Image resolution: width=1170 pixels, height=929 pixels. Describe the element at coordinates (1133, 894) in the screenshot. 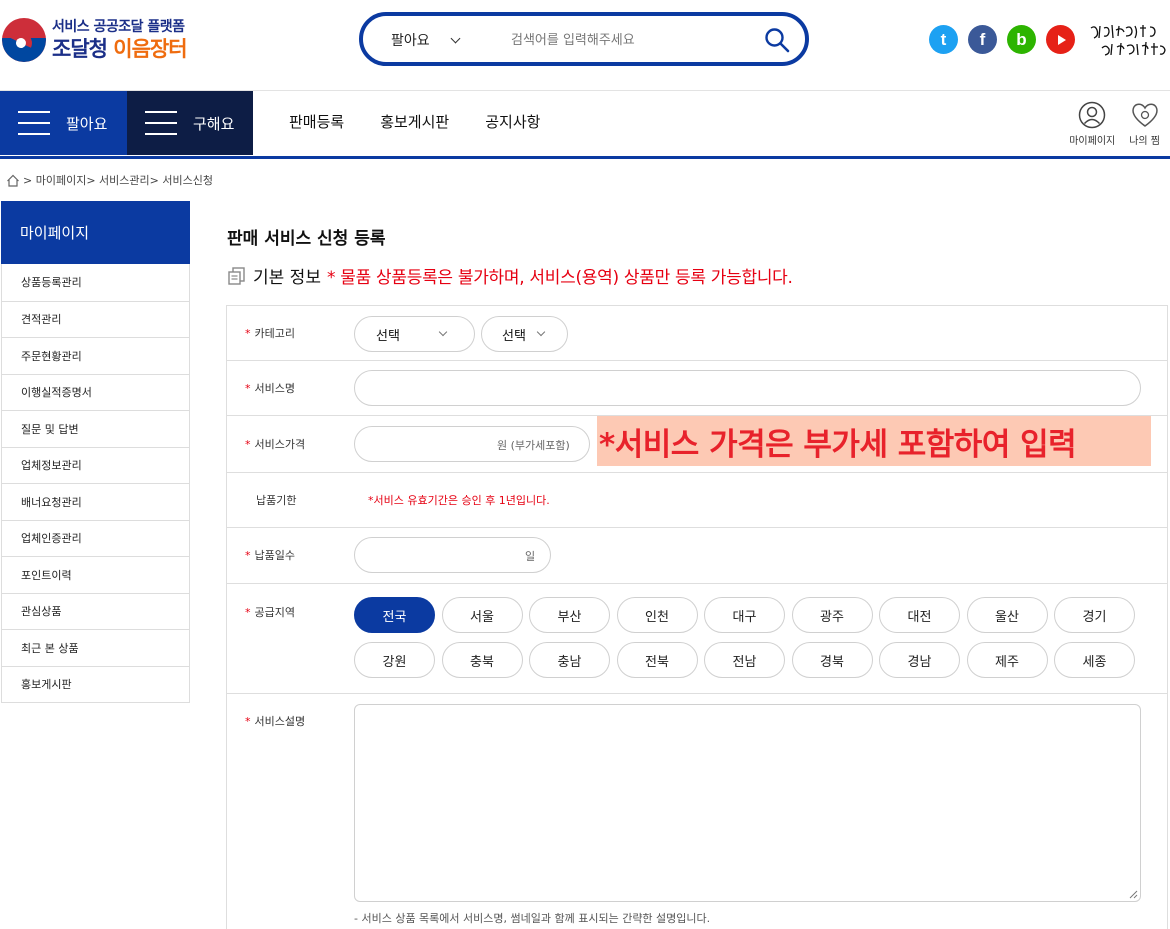

I see `resize-handle-icon` at that location.